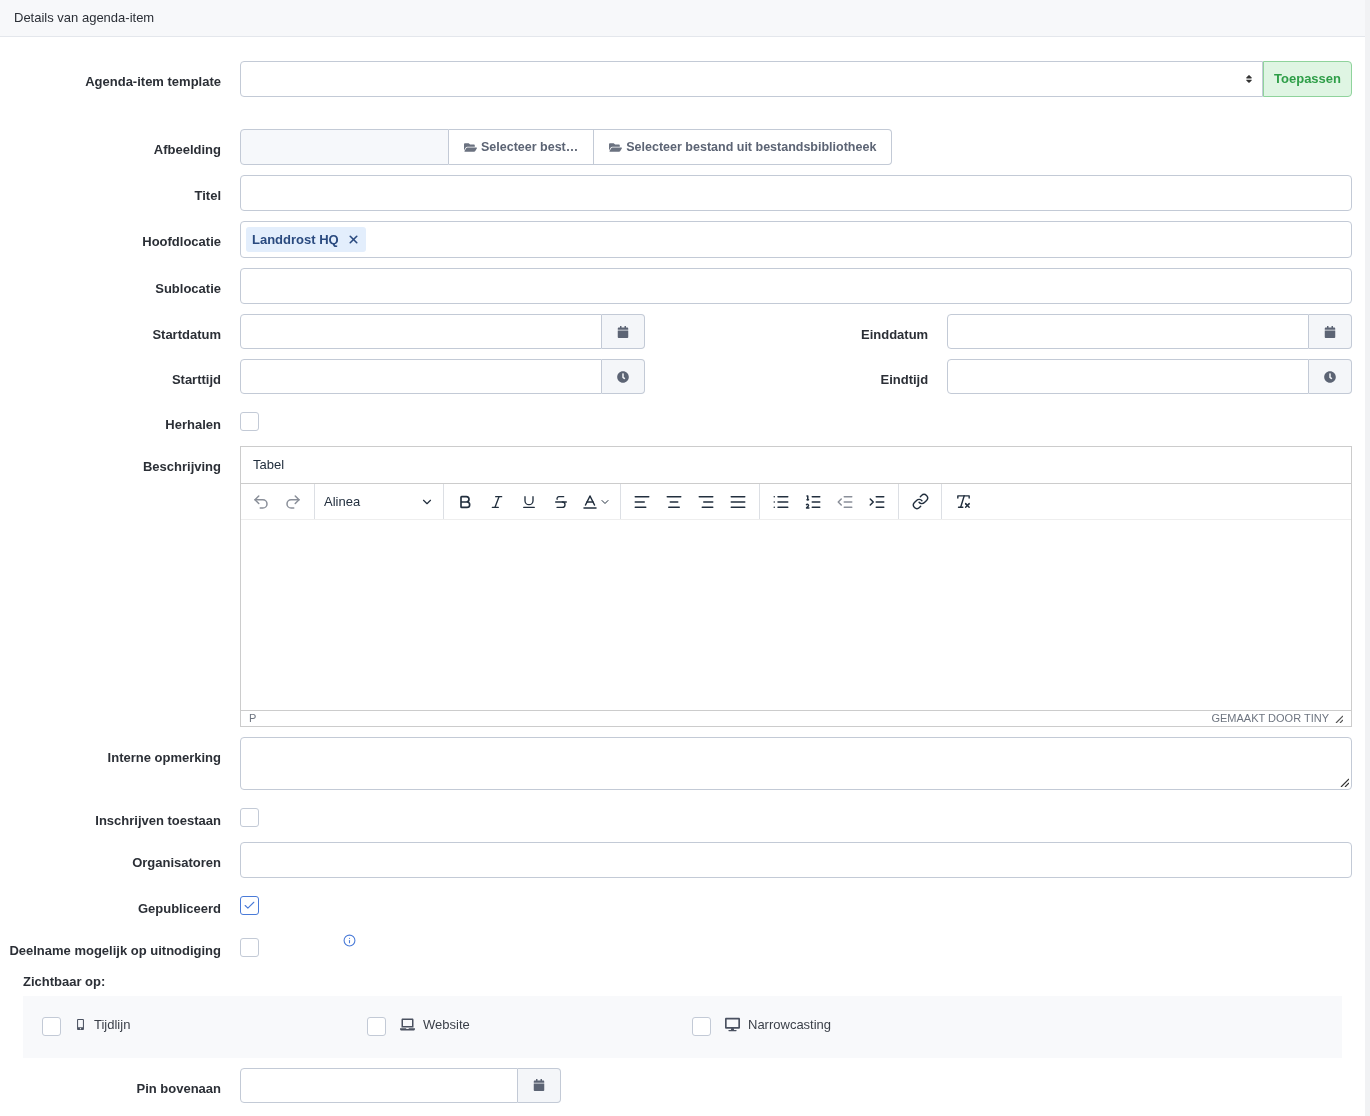 The width and height of the screenshot is (1370, 1116). I want to click on option-label: Tijdlijn, so click(112, 1024).